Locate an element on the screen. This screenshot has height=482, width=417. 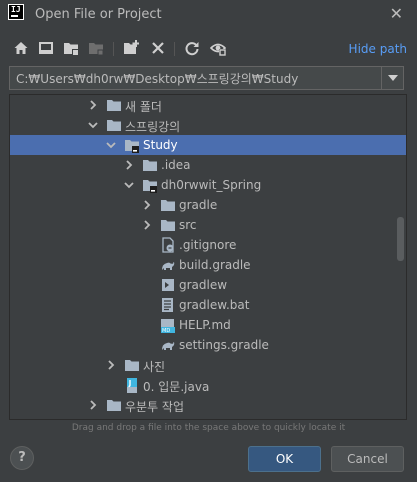
vertical-scrollbar is located at coordinates (400, 239).